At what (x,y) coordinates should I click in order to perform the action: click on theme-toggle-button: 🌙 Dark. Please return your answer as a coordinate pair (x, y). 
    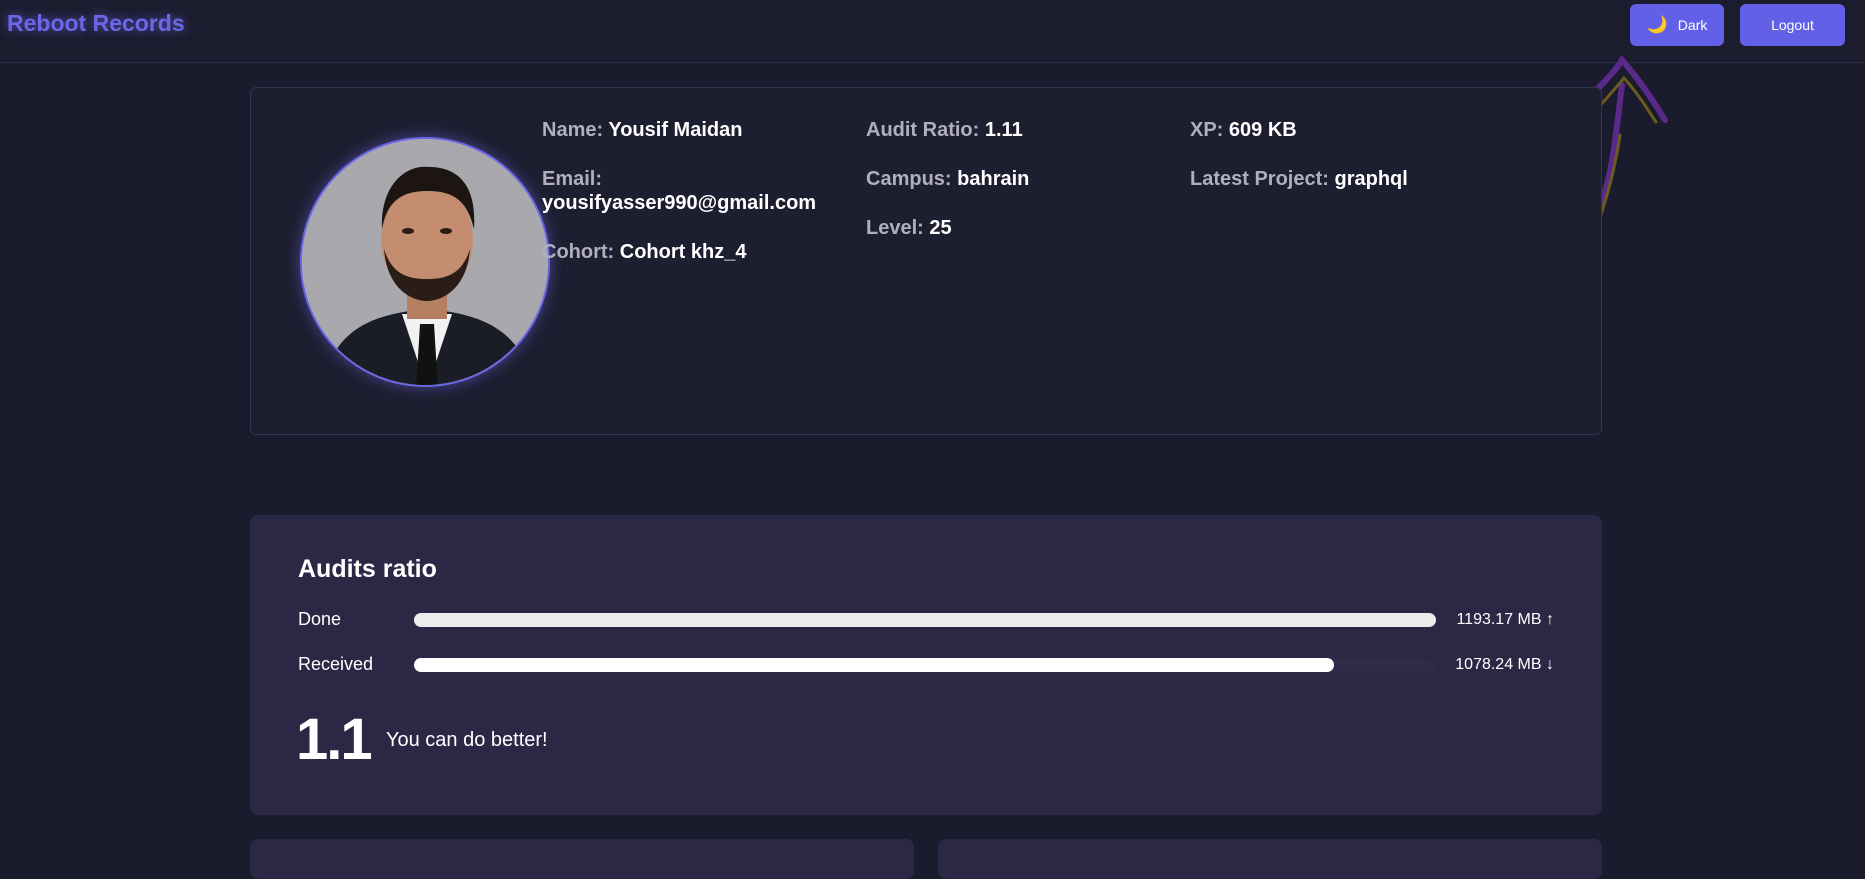
    Looking at the image, I should click on (1677, 25).